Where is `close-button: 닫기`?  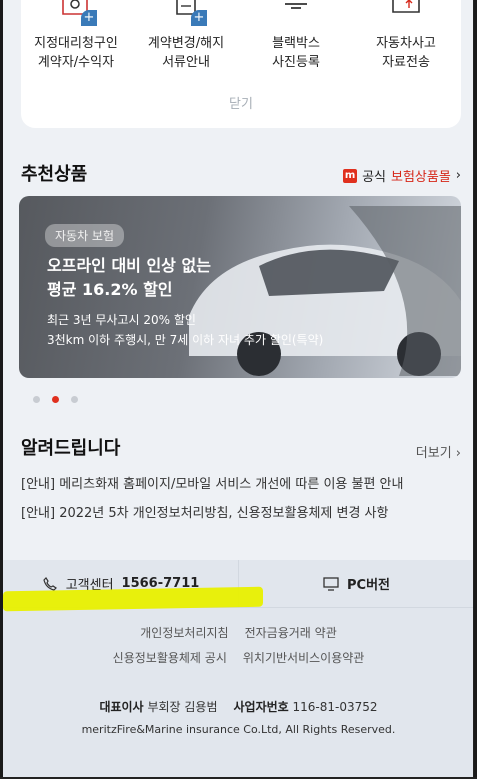 close-button: 닫기 is located at coordinates (241, 102).